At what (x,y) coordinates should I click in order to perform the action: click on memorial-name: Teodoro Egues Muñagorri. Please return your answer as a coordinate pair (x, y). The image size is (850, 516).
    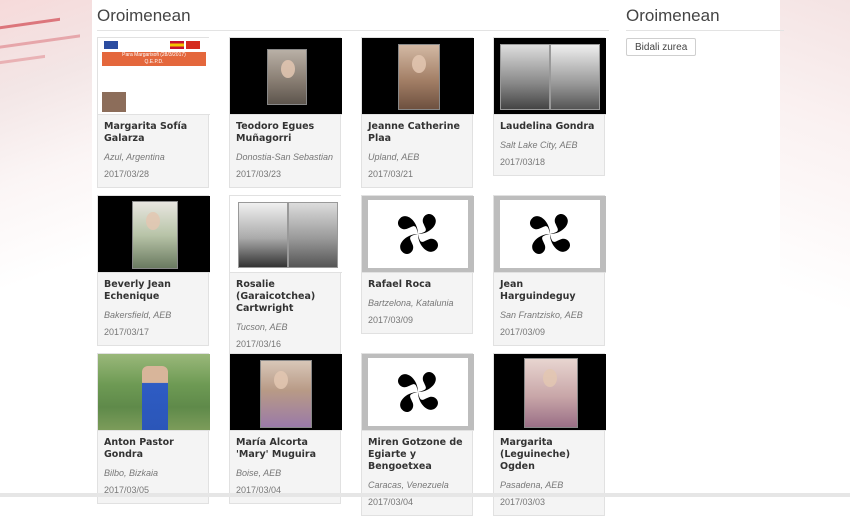
    Looking at the image, I should click on (285, 133).